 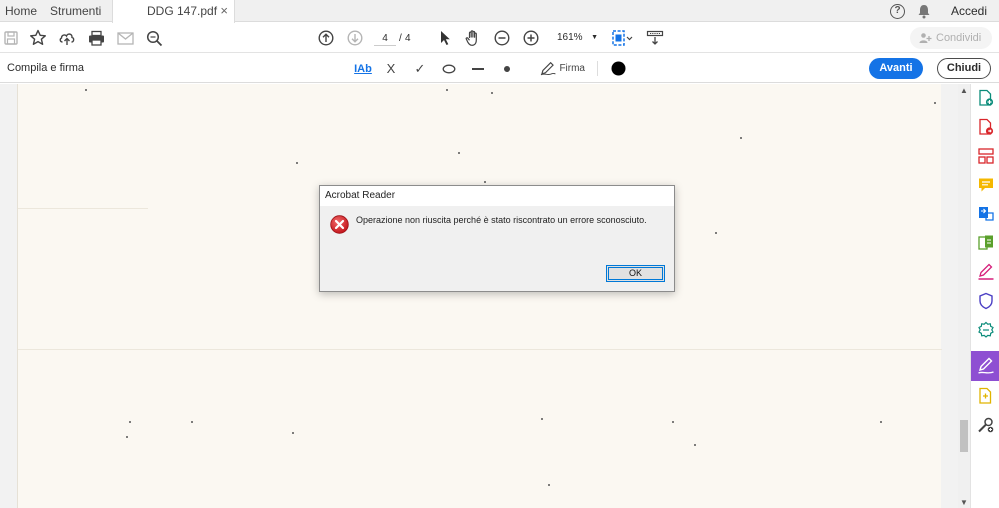 What do you see at coordinates (154, 38) in the screenshot?
I see `search-button` at bounding box center [154, 38].